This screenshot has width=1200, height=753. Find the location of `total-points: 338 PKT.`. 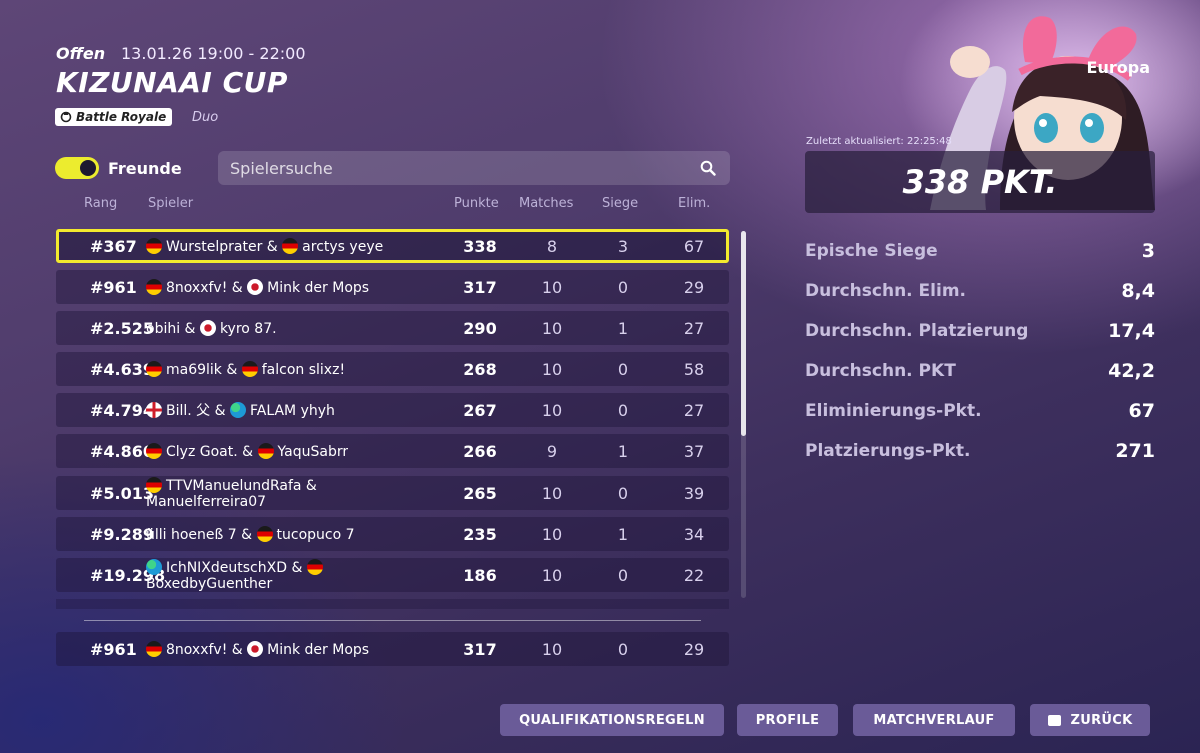

total-points: 338 PKT. is located at coordinates (980, 182).